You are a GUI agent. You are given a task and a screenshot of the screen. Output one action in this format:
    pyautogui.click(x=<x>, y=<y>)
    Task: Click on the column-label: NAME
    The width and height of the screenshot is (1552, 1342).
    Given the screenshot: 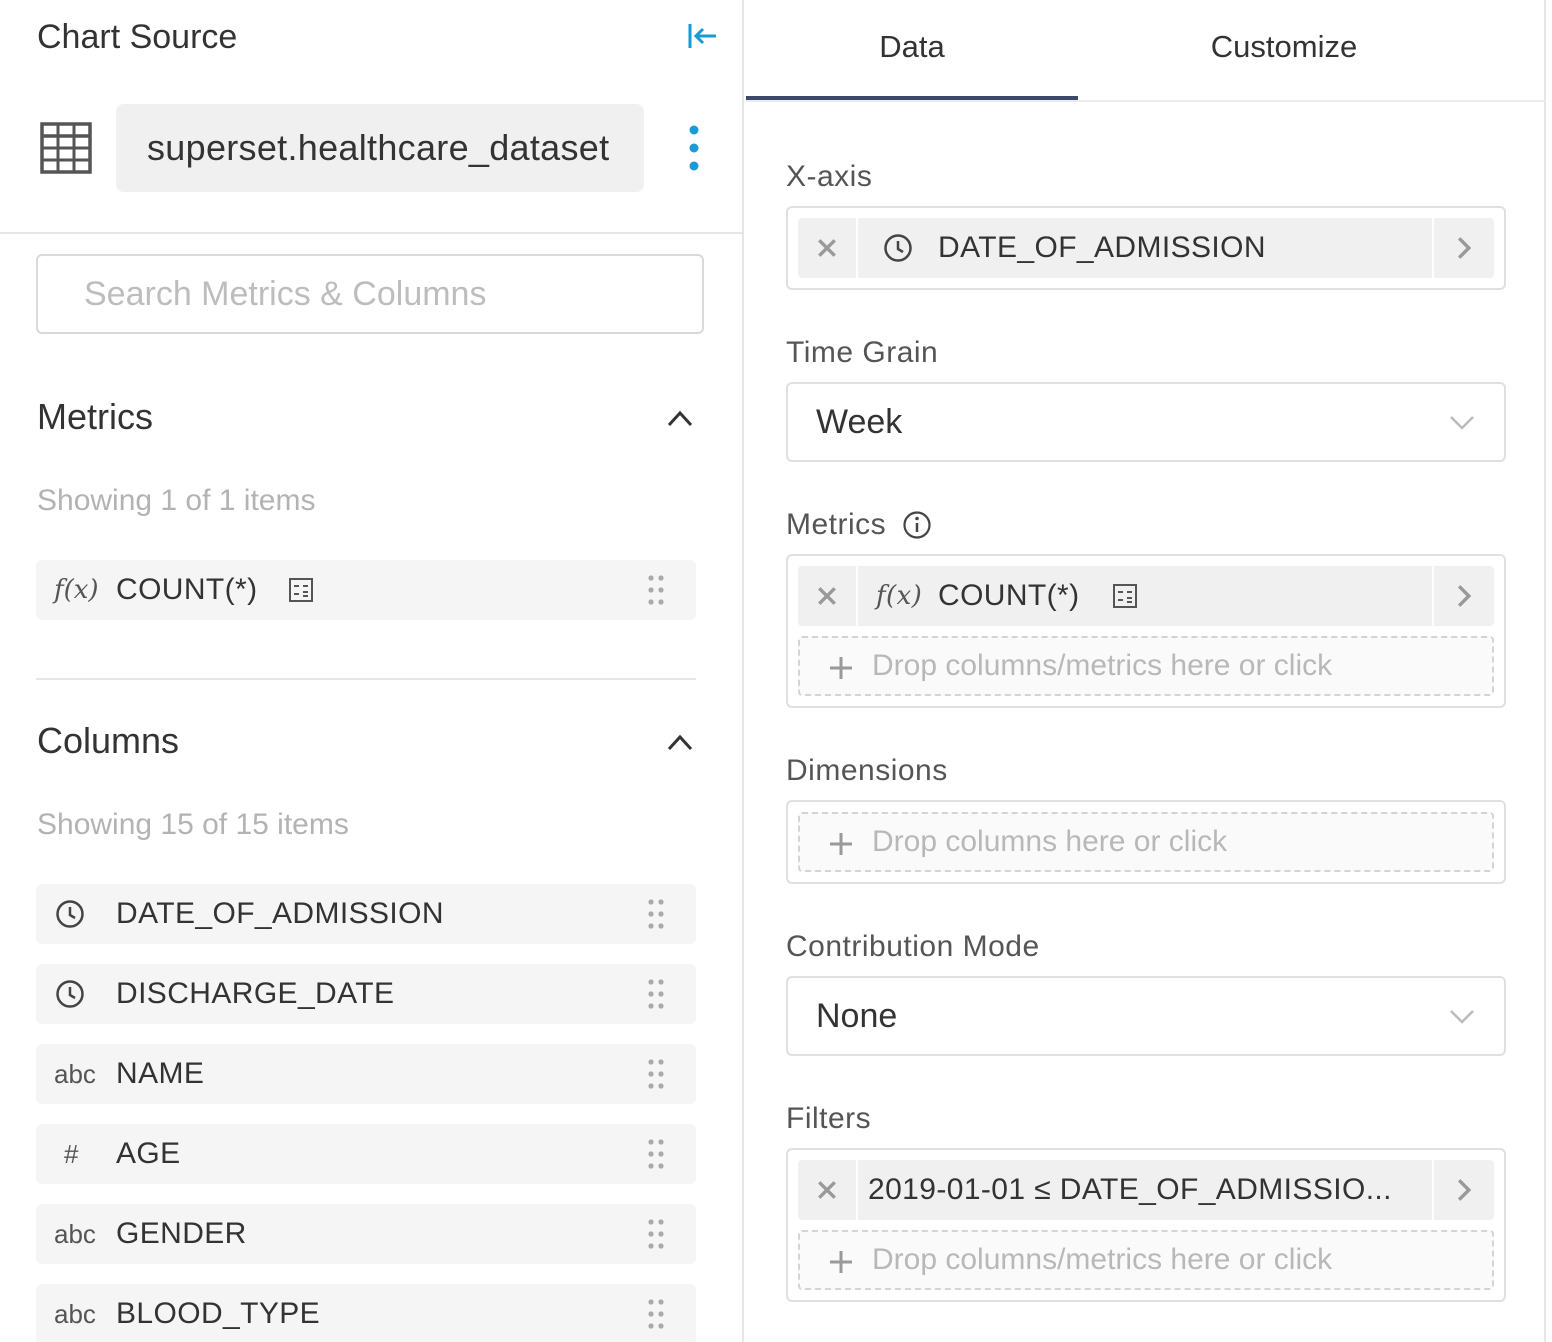 What is the action you would take?
    pyautogui.click(x=160, y=1073)
    